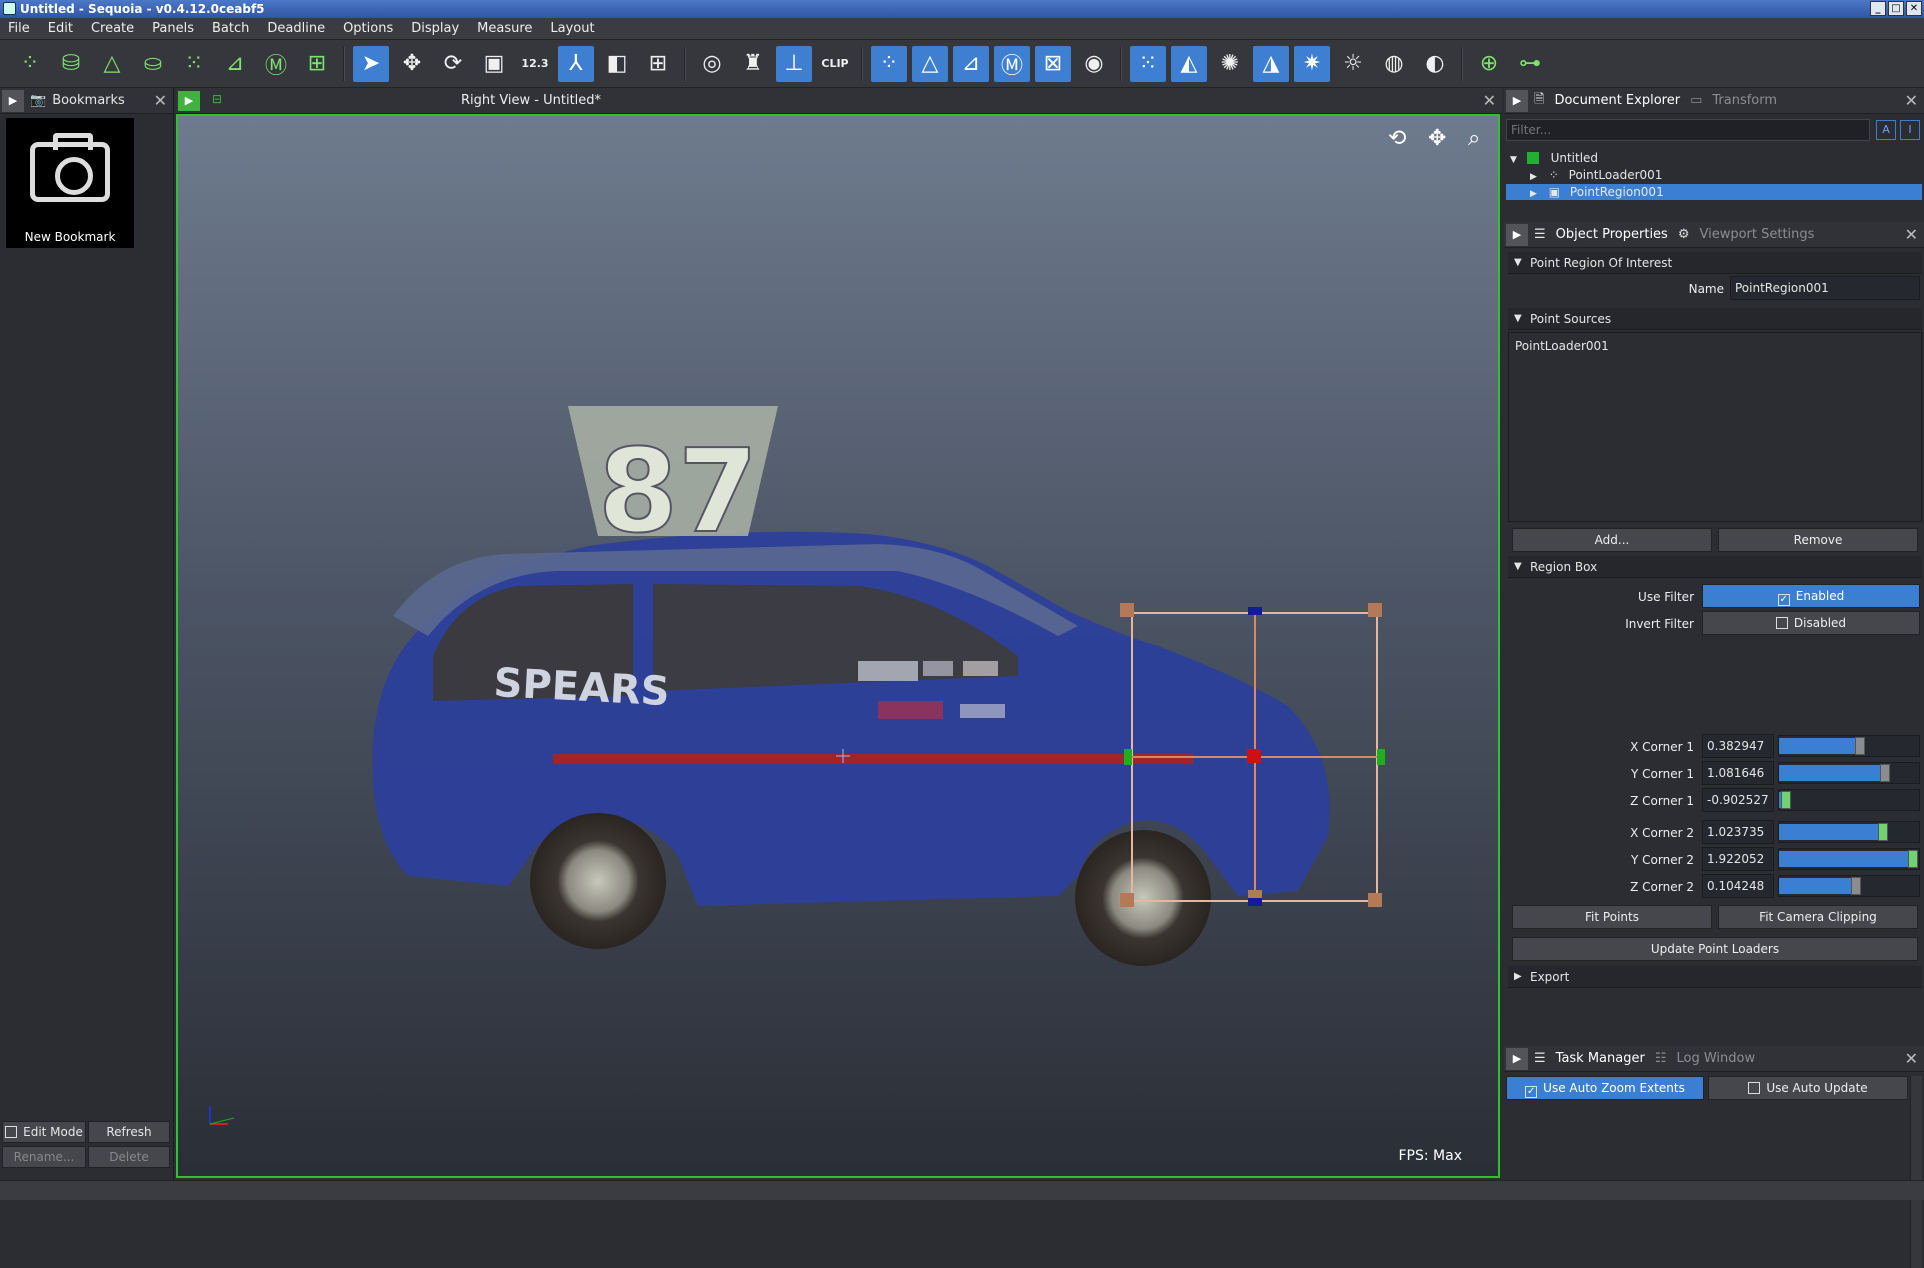 This screenshot has height=1268, width=1924. What do you see at coordinates (112, 28) in the screenshot?
I see `menu-create: Create` at bounding box center [112, 28].